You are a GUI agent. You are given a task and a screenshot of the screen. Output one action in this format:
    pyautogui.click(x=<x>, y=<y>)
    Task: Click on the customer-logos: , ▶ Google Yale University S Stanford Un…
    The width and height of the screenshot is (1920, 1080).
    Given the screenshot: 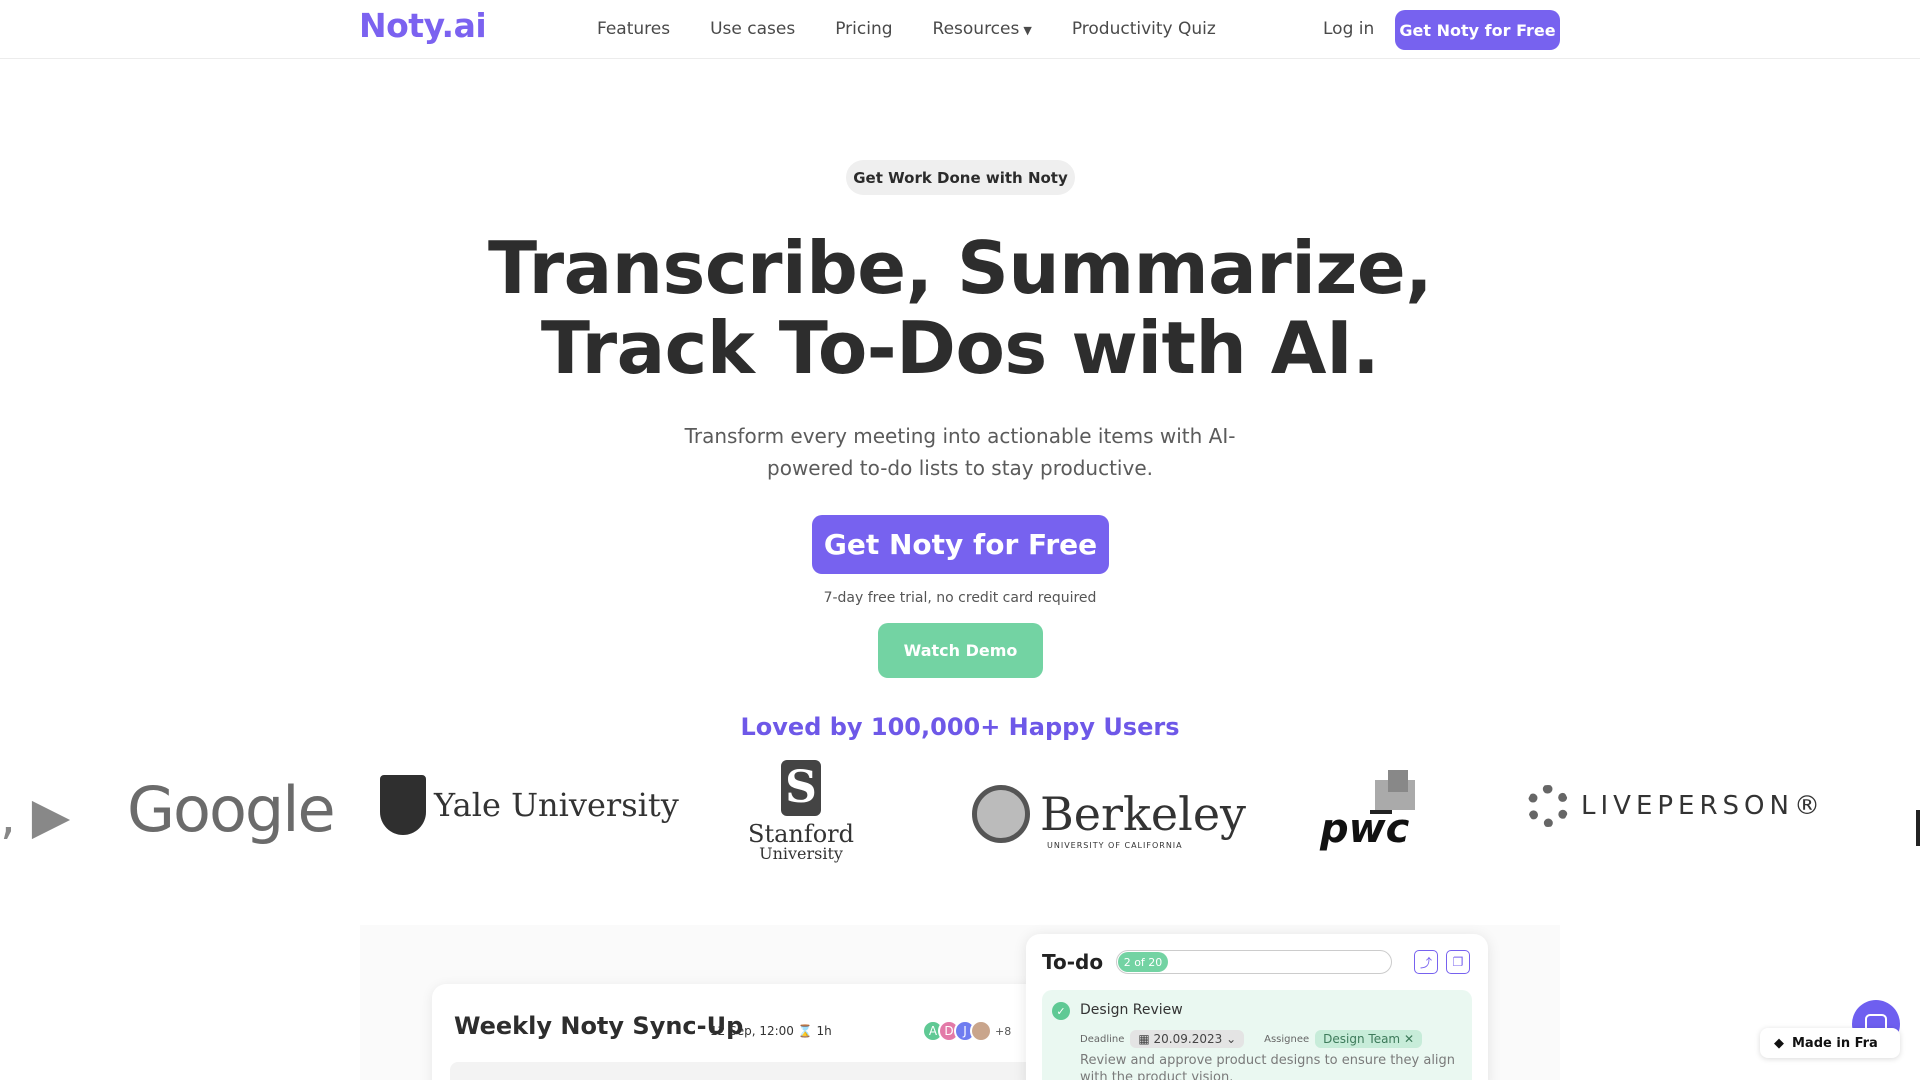 What is the action you would take?
    pyautogui.click(x=960, y=815)
    